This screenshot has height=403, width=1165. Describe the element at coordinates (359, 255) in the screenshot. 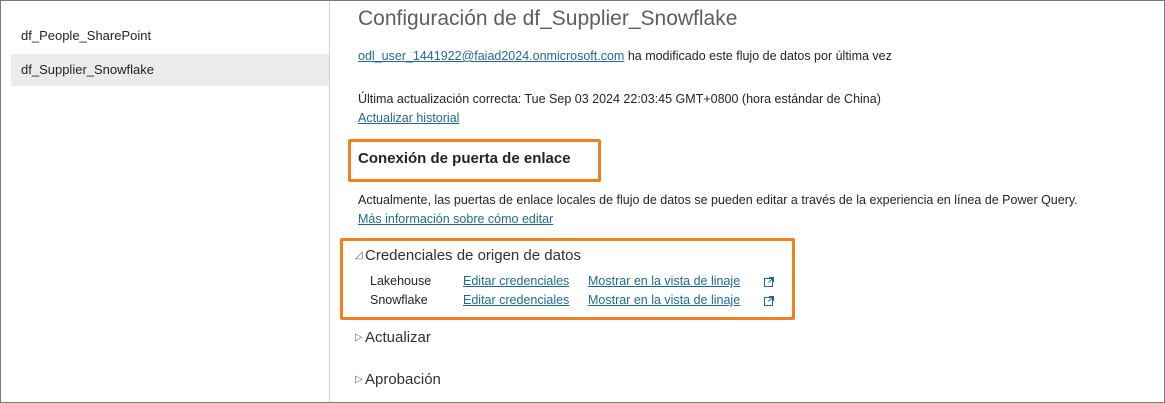

I see `expanded-triangle-icon: ◿` at that location.